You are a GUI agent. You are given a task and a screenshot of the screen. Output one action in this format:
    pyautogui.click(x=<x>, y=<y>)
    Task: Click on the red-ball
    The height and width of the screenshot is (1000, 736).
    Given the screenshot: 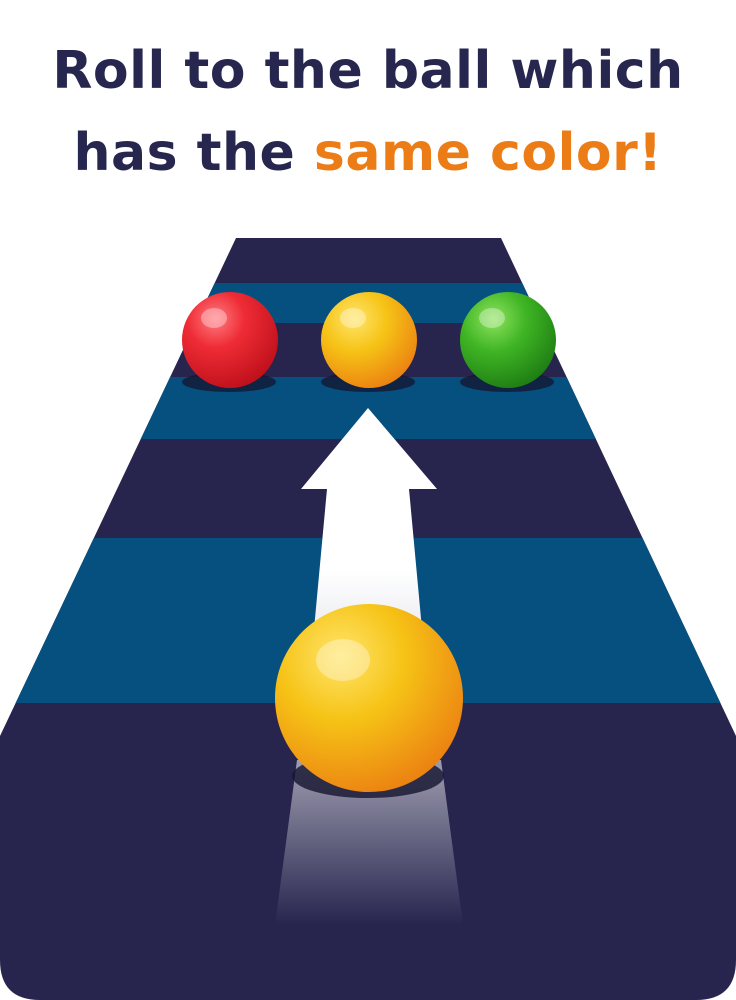 What is the action you would take?
    pyautogui.click(x=230, y=340)
    